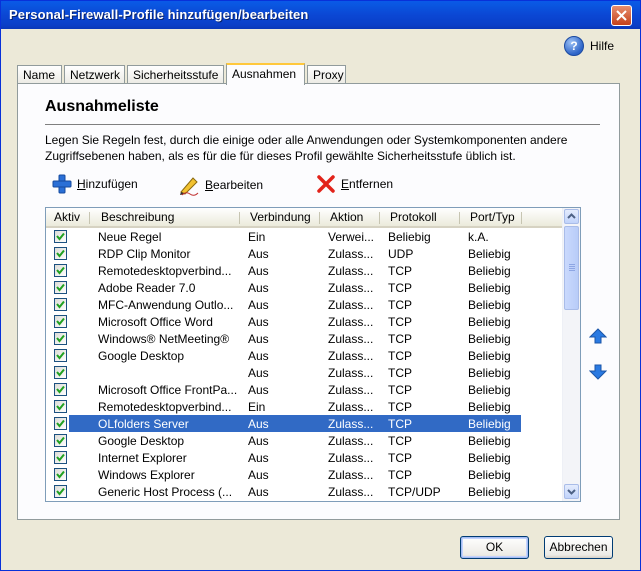 The width and height of the screenshot is (641, 571). What do you see at coordinates (280, 217) in the screenshot?
I see `column-header-connection: Verbindung` at bounding box center [280, 217].